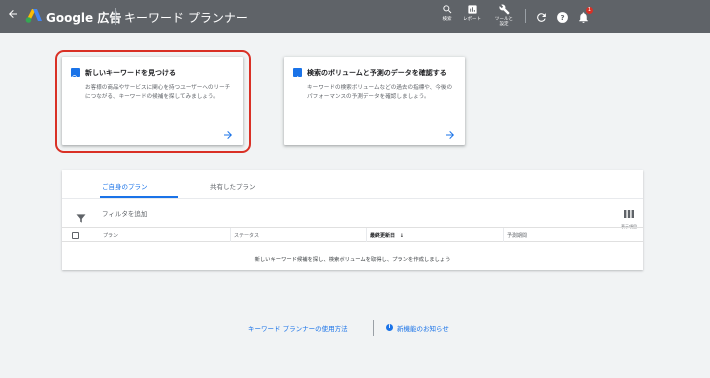 The height and width of the screenshot is (378, 710). I want to click on info-icon: i, so click(389, 327).